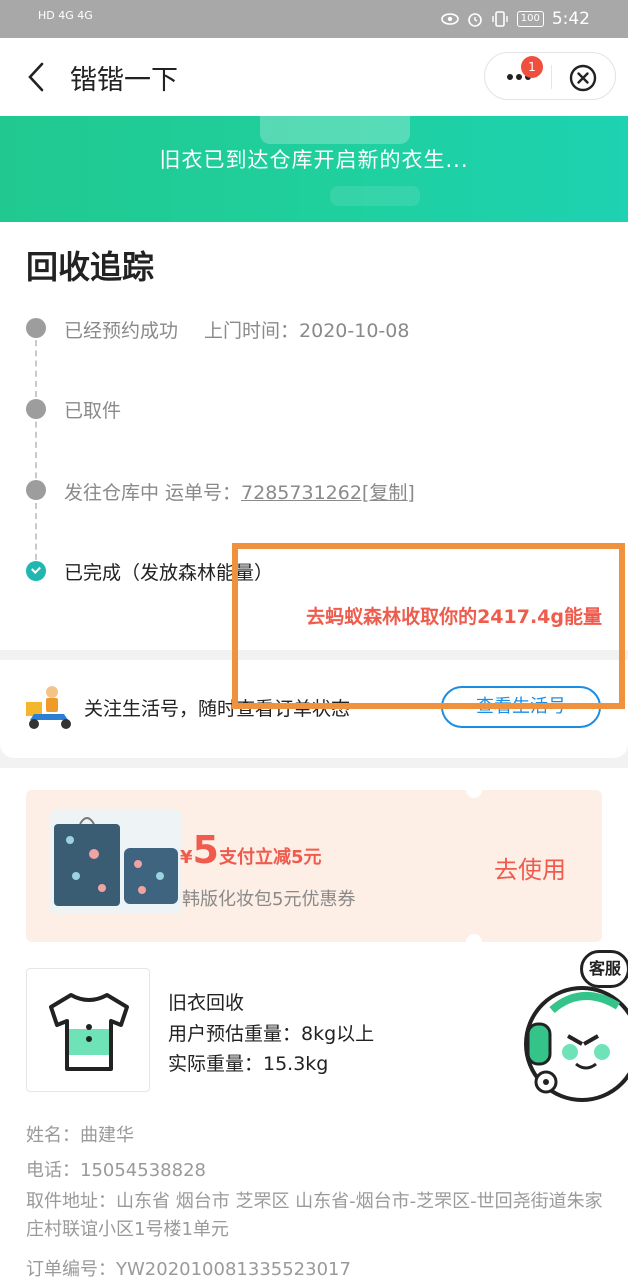  I want to click on status-right: 100 5:42, so click(515, 19).